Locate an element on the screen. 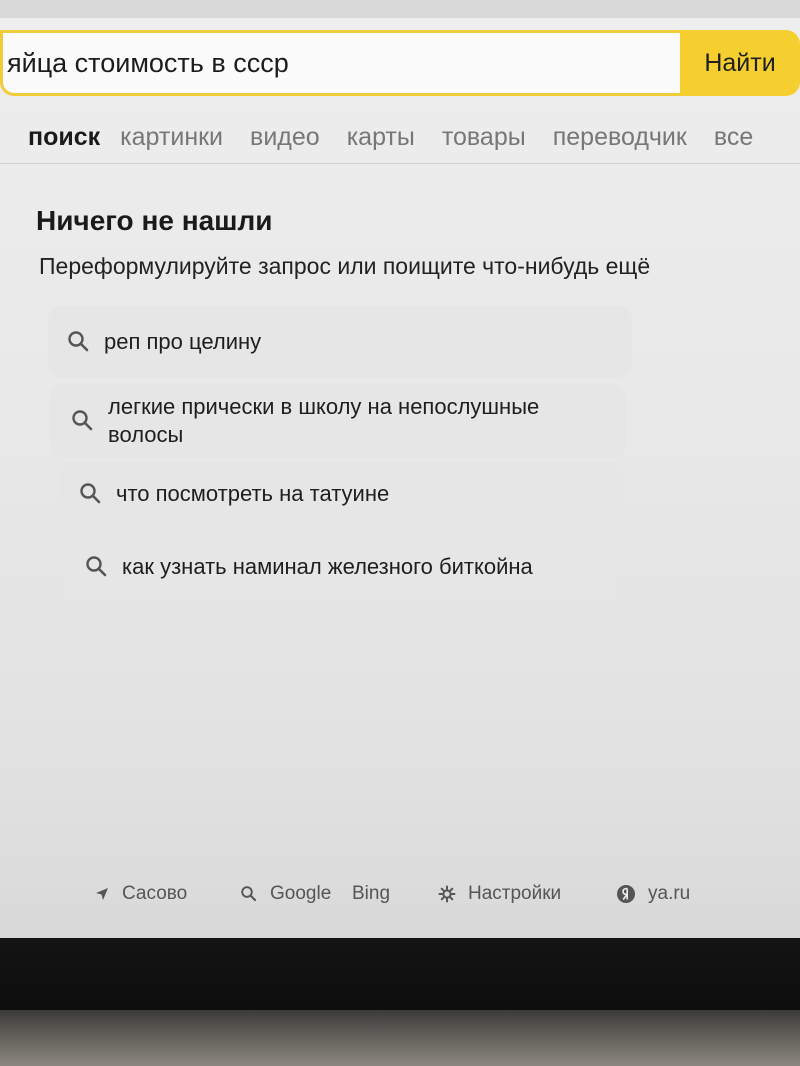 The width and height of the screenshot is (800, 1066). gear-icon is located at coordinates (447, 894).